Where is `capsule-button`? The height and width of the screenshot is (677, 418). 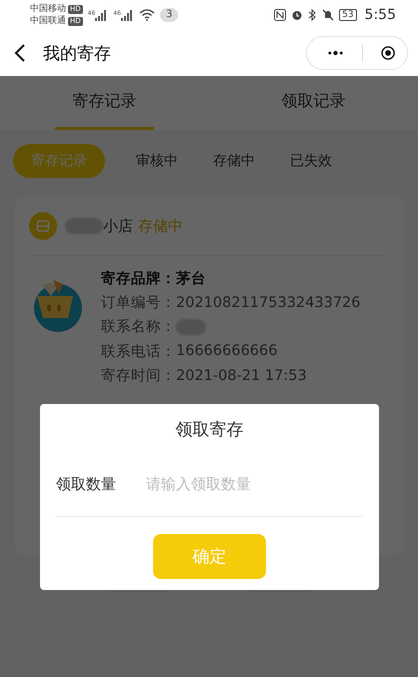
capsule-button is located at coordinates (357, 53).